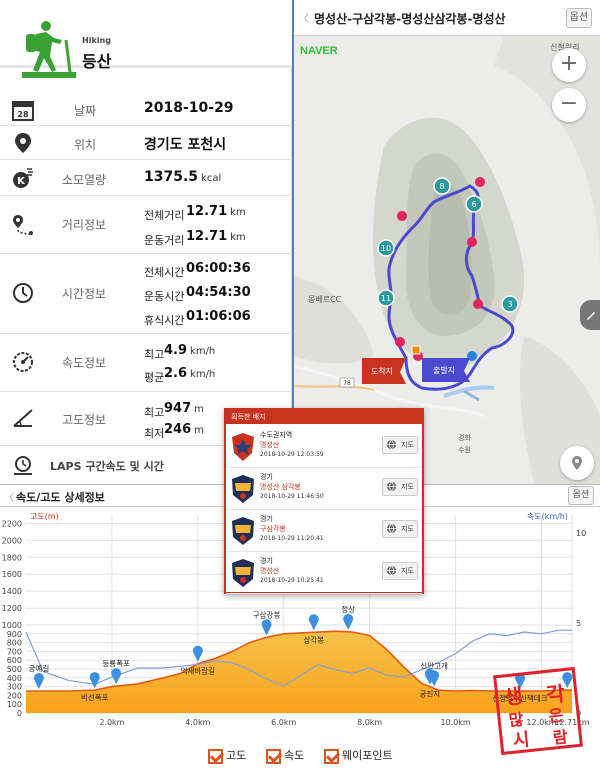 The width and height of the screenshot is (600, 774). What do you see at coordinates (9, 496) in the screenshot?
I see `detail-back-button: 〈` at bounding box center [9, 496].